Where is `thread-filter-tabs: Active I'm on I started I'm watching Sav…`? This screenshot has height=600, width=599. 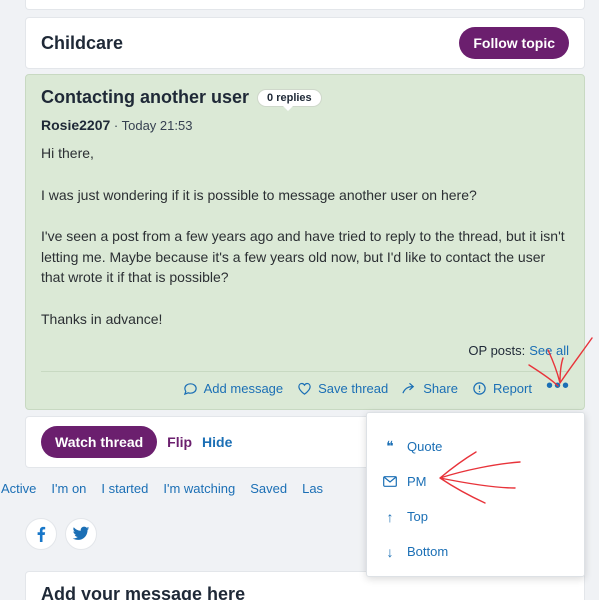 thread-filter-tabs: Active I'm on I started I'm watching Sav… is located at coordinates (161, 488).